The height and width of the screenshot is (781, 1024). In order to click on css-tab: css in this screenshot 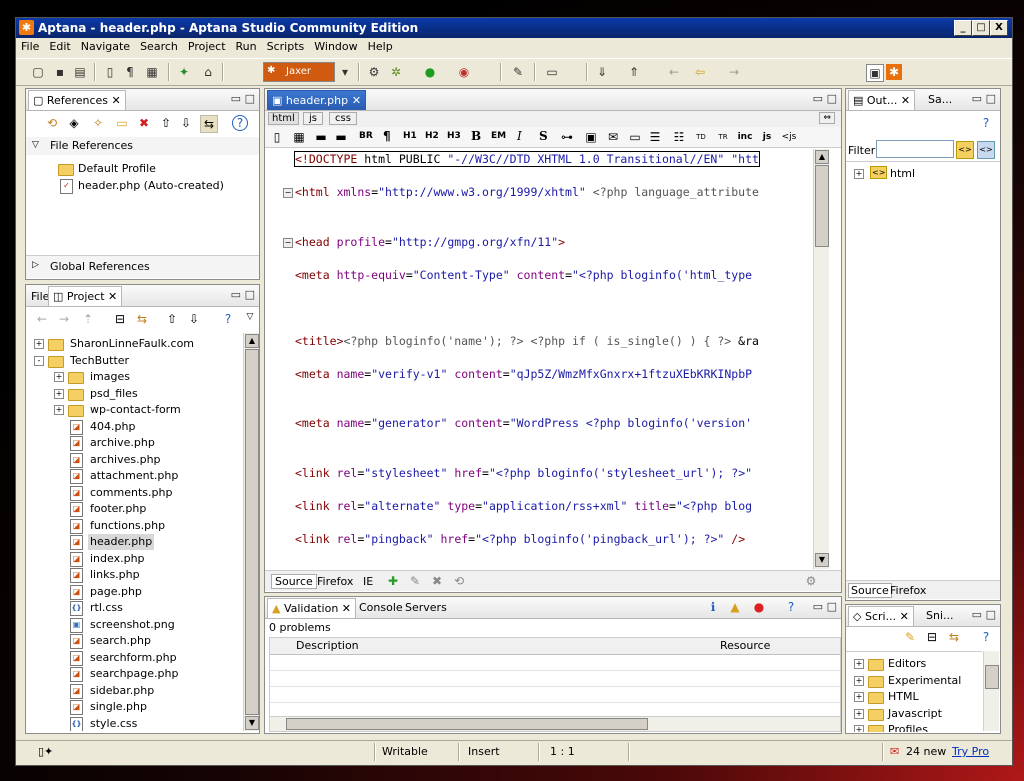, I will do `click(343, 118)`.